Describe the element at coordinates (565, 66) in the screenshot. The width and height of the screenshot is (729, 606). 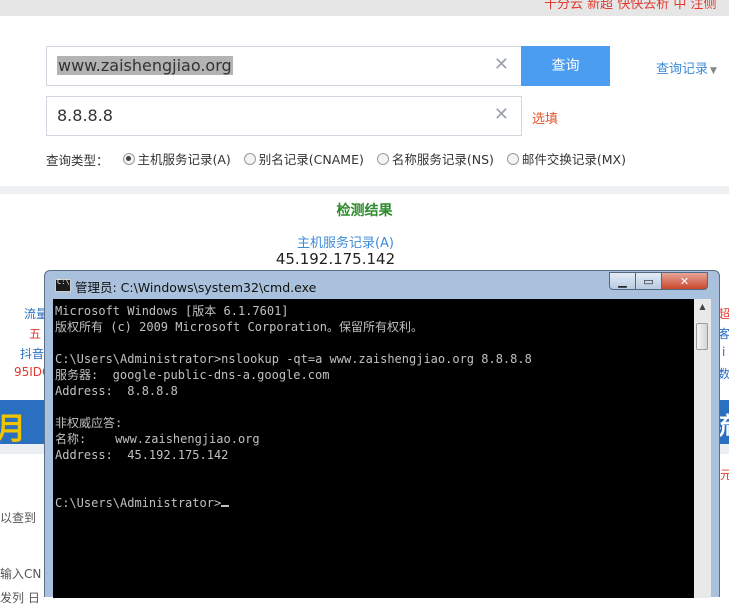
I see `query-button: 查询` at that location.